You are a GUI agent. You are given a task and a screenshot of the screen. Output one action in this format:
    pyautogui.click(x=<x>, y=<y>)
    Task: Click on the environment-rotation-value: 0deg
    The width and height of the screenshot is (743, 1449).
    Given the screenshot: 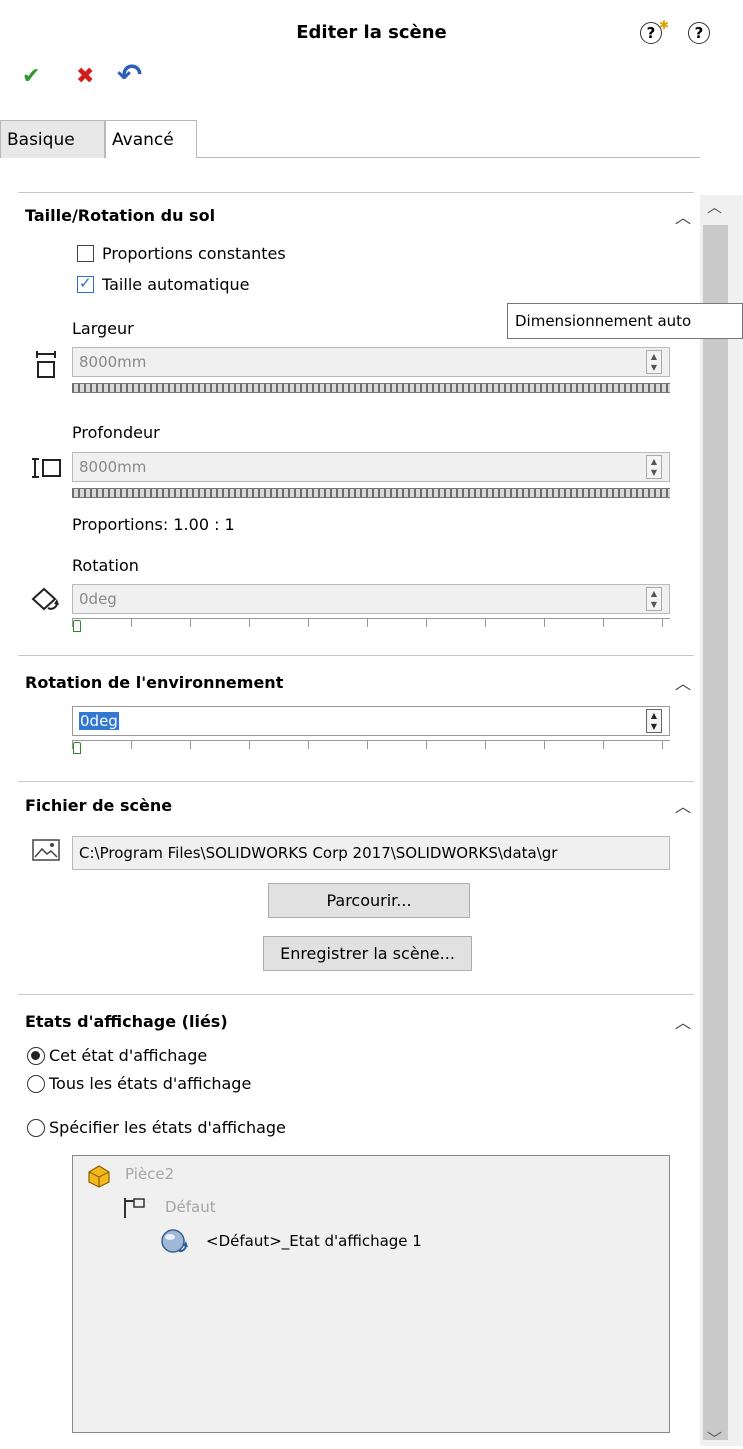 What is the action you would take?
    pyautogui.click(x=99, y=721)
    